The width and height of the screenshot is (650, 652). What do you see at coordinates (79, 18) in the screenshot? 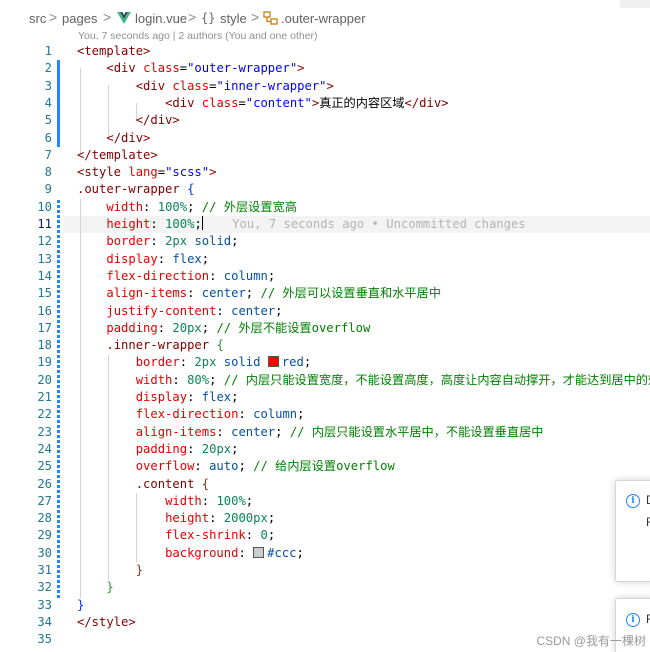
I see `breadcrumb-item-pages: pages` at bounding box center [79, 18].